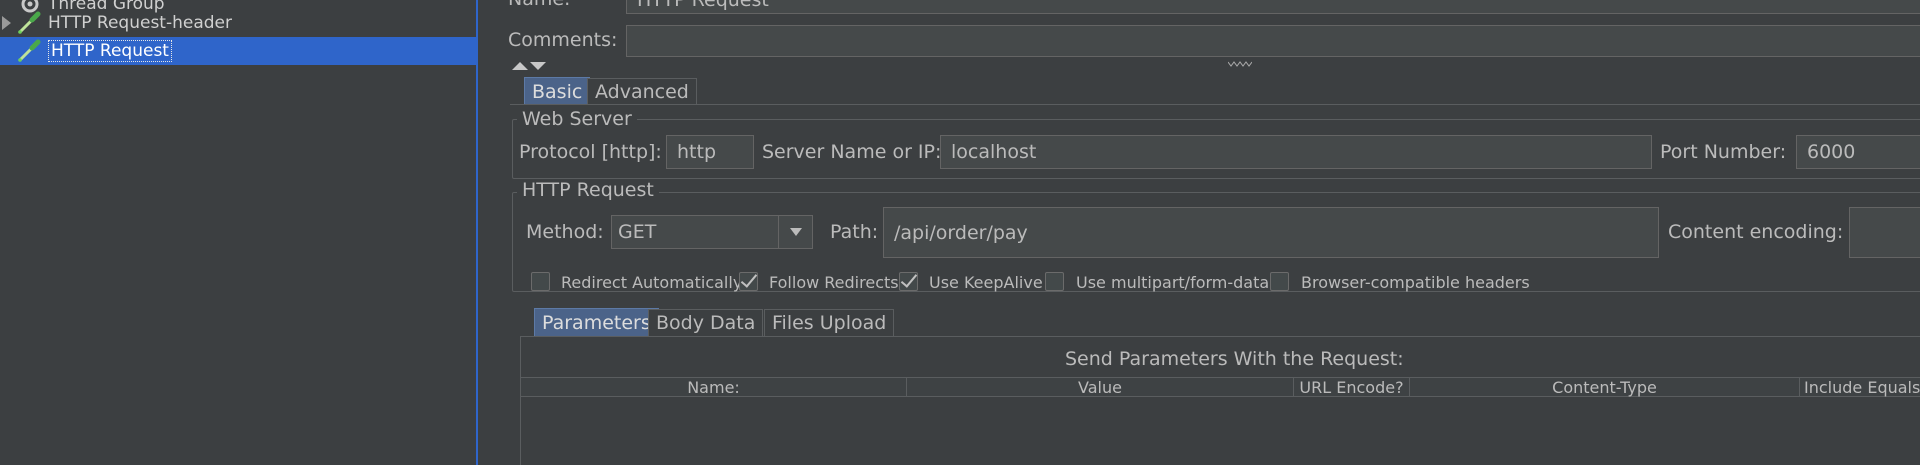  I want to click on tab-advanced: Advanced, so click(642, 91).